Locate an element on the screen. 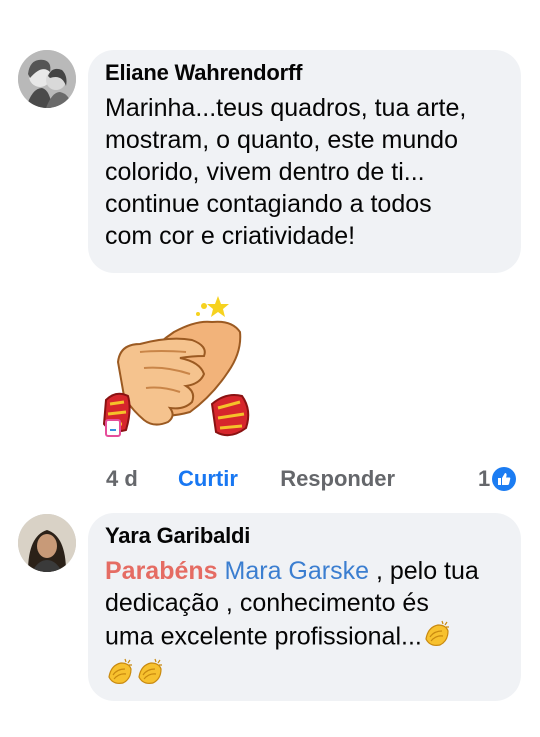  comment-text-line: com cor e criatividade! is located at coordinates (230, 236).